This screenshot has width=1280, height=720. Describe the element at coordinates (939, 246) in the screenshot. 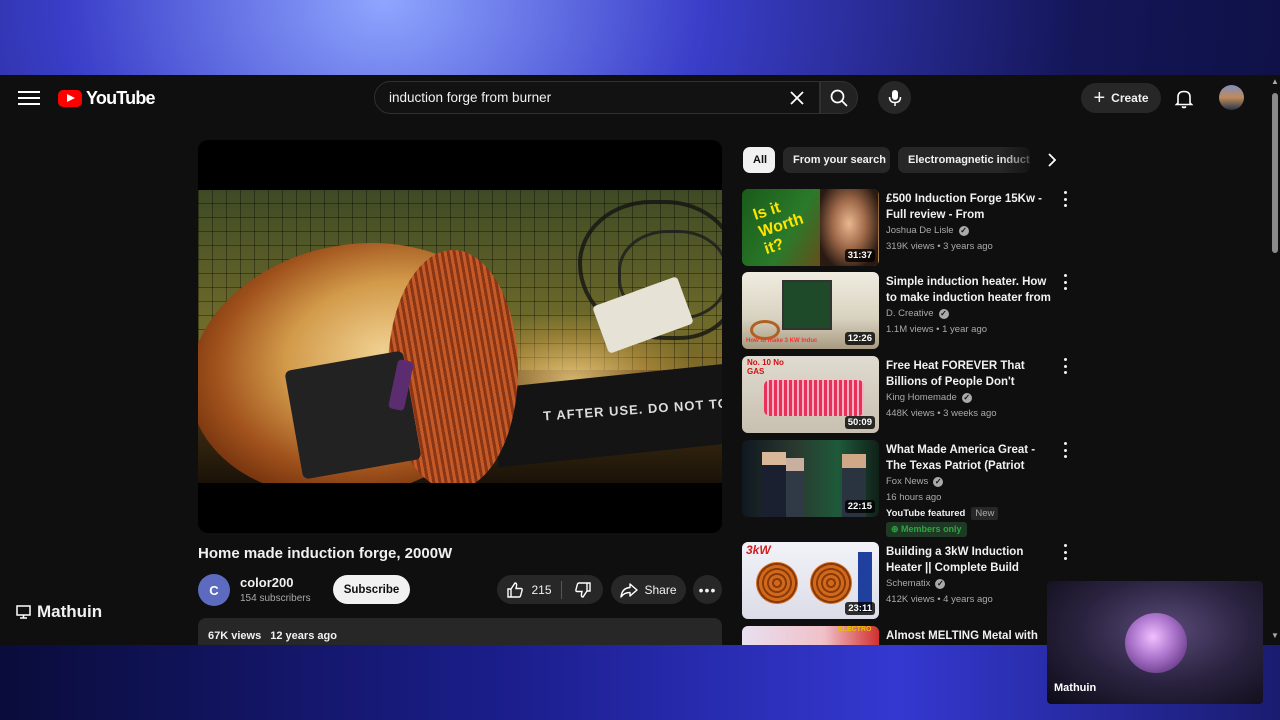

I see `recommendation-meta: 319K views • 3 years ago` at that location.